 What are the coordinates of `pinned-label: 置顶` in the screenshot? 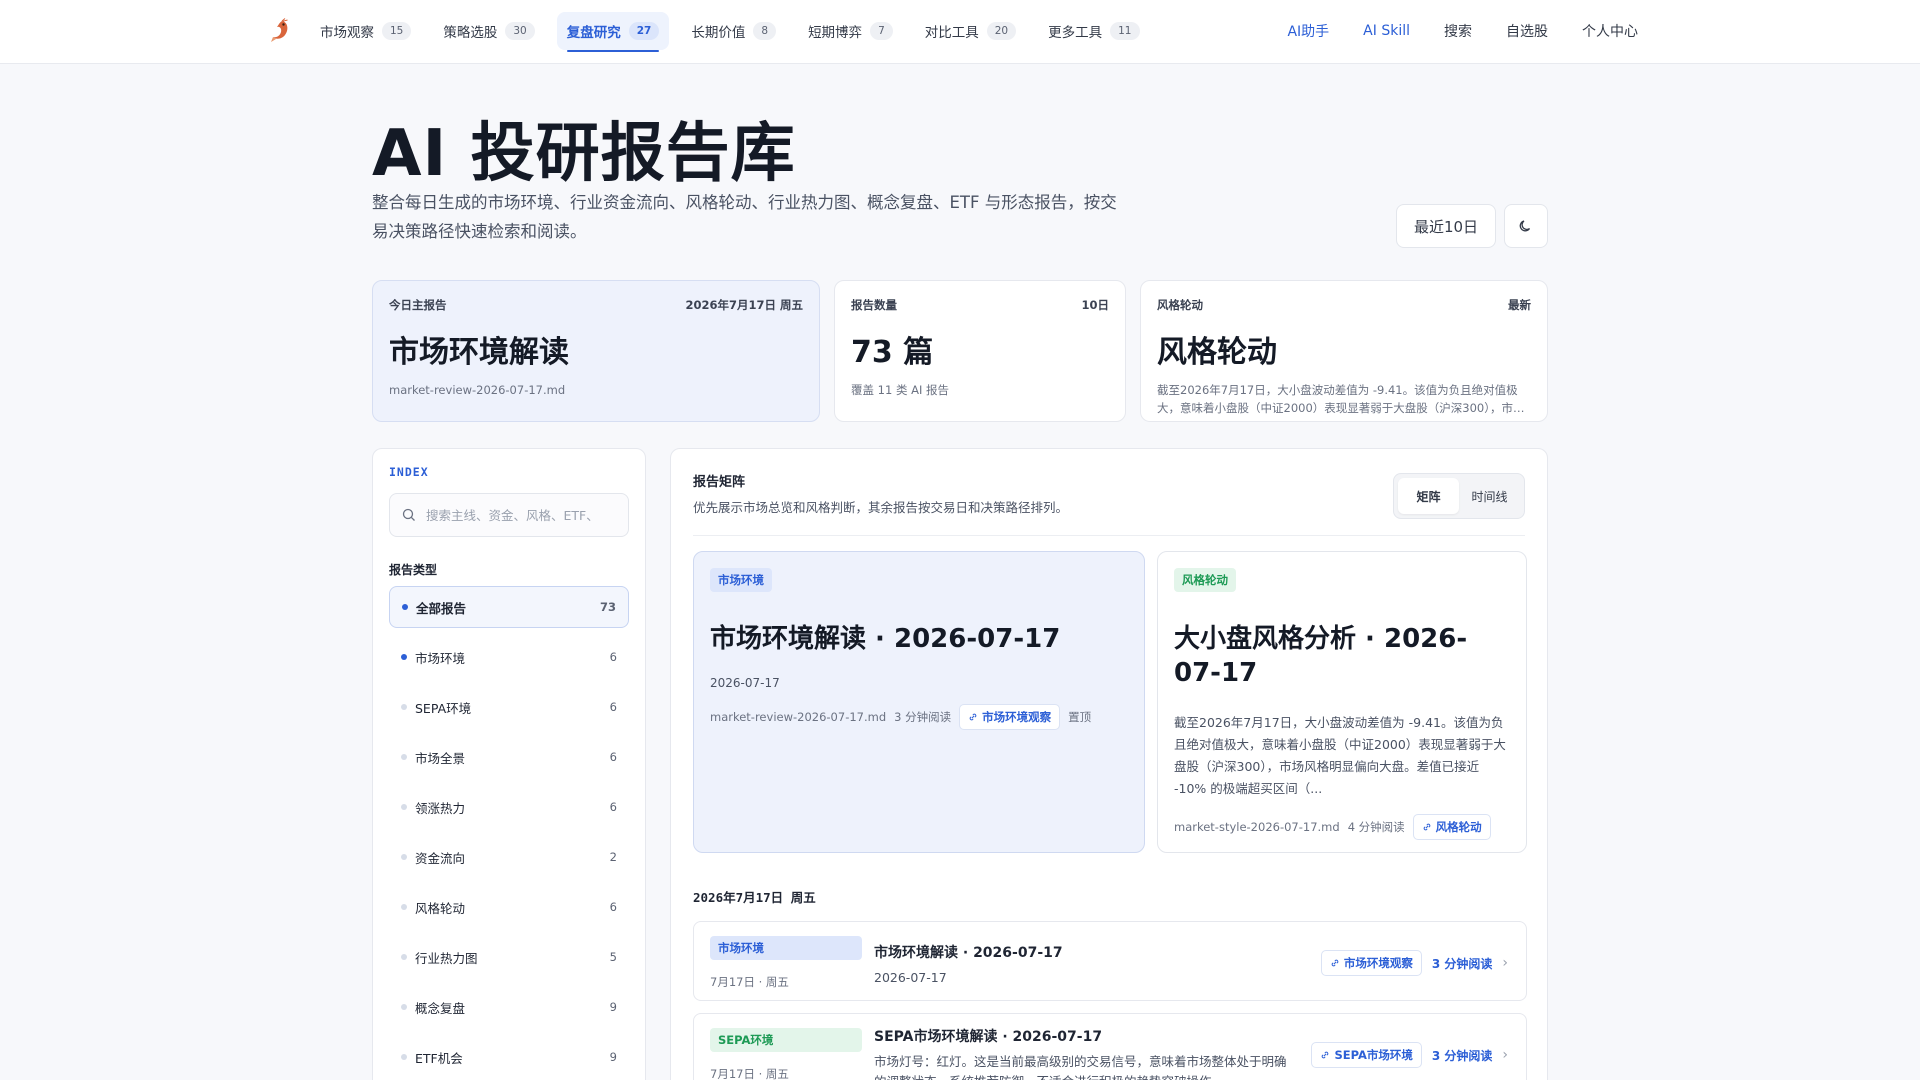 It's located at (1080, 717).